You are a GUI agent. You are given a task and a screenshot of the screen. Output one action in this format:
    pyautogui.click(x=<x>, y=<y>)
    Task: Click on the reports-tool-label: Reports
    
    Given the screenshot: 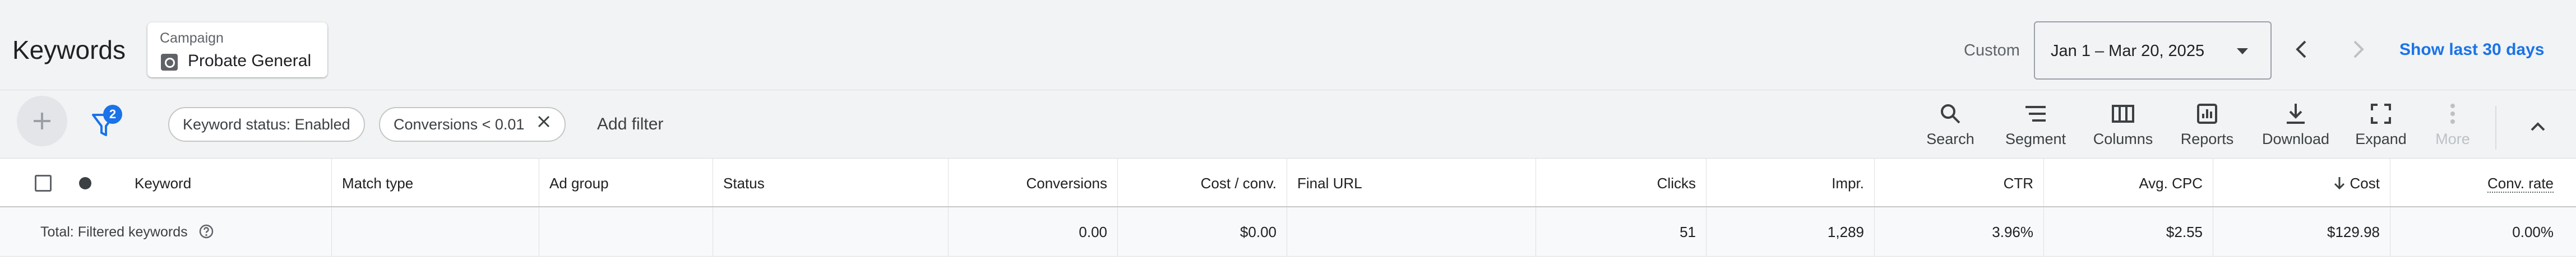 What is the action you would take?
    pyautogui.click(x=2207, y=139)
    